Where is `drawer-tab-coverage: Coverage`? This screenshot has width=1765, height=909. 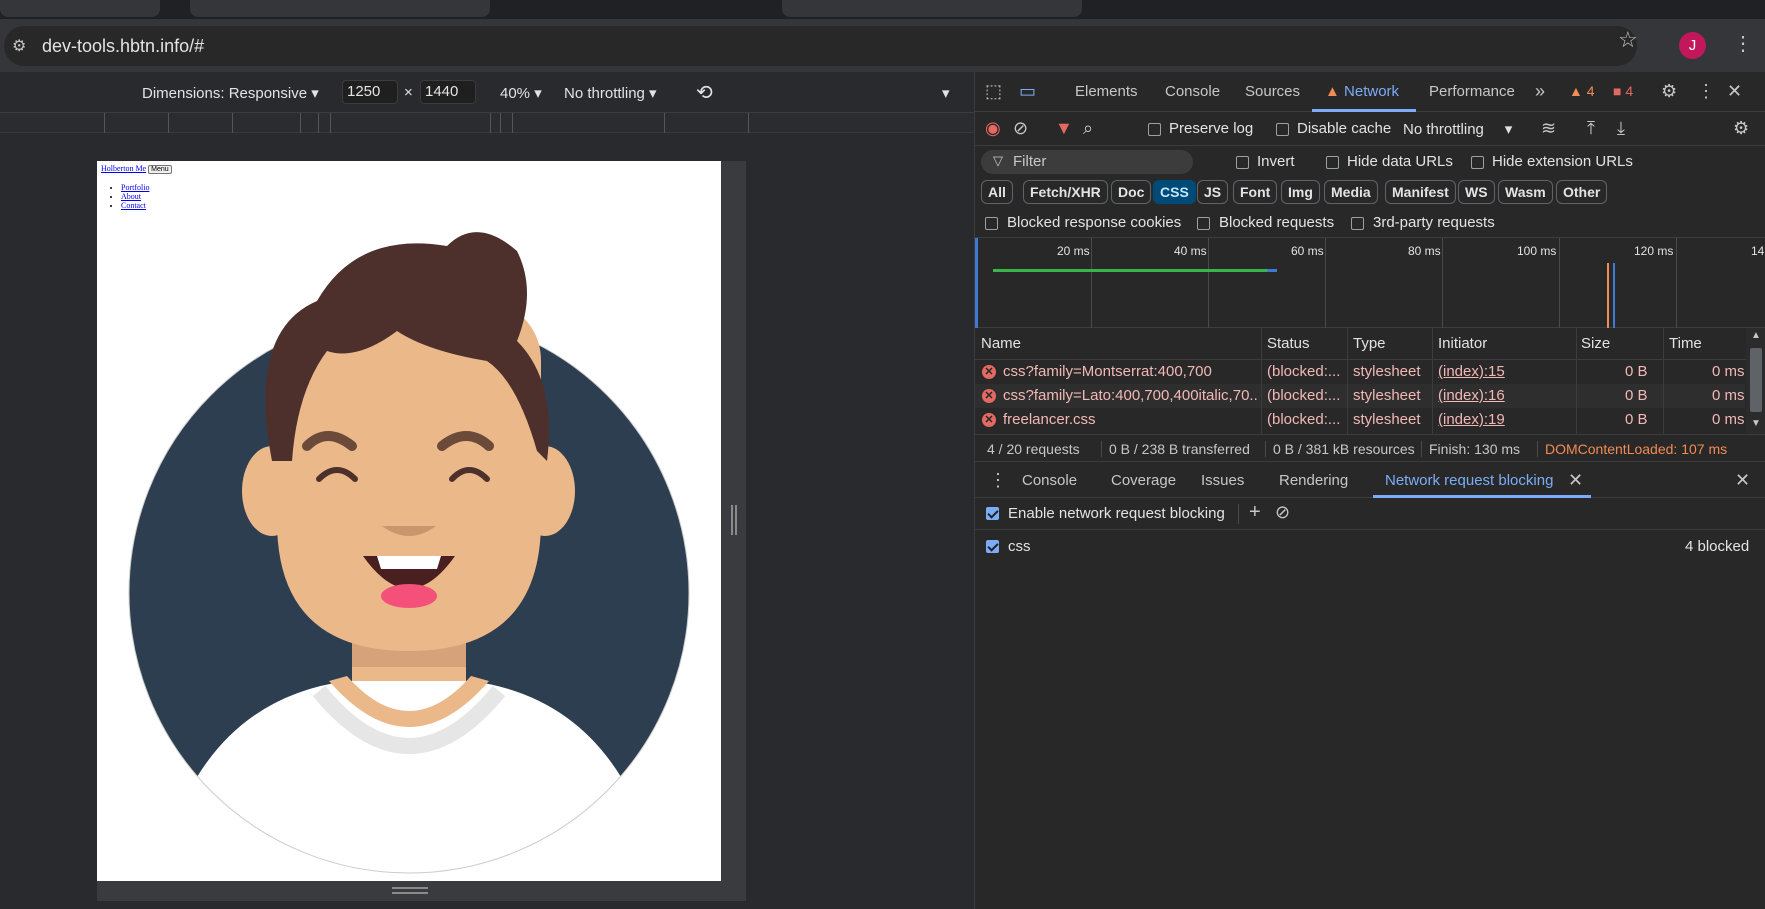
drawer-tab-coverage: Coverage is located at coordinates (1143, 480).